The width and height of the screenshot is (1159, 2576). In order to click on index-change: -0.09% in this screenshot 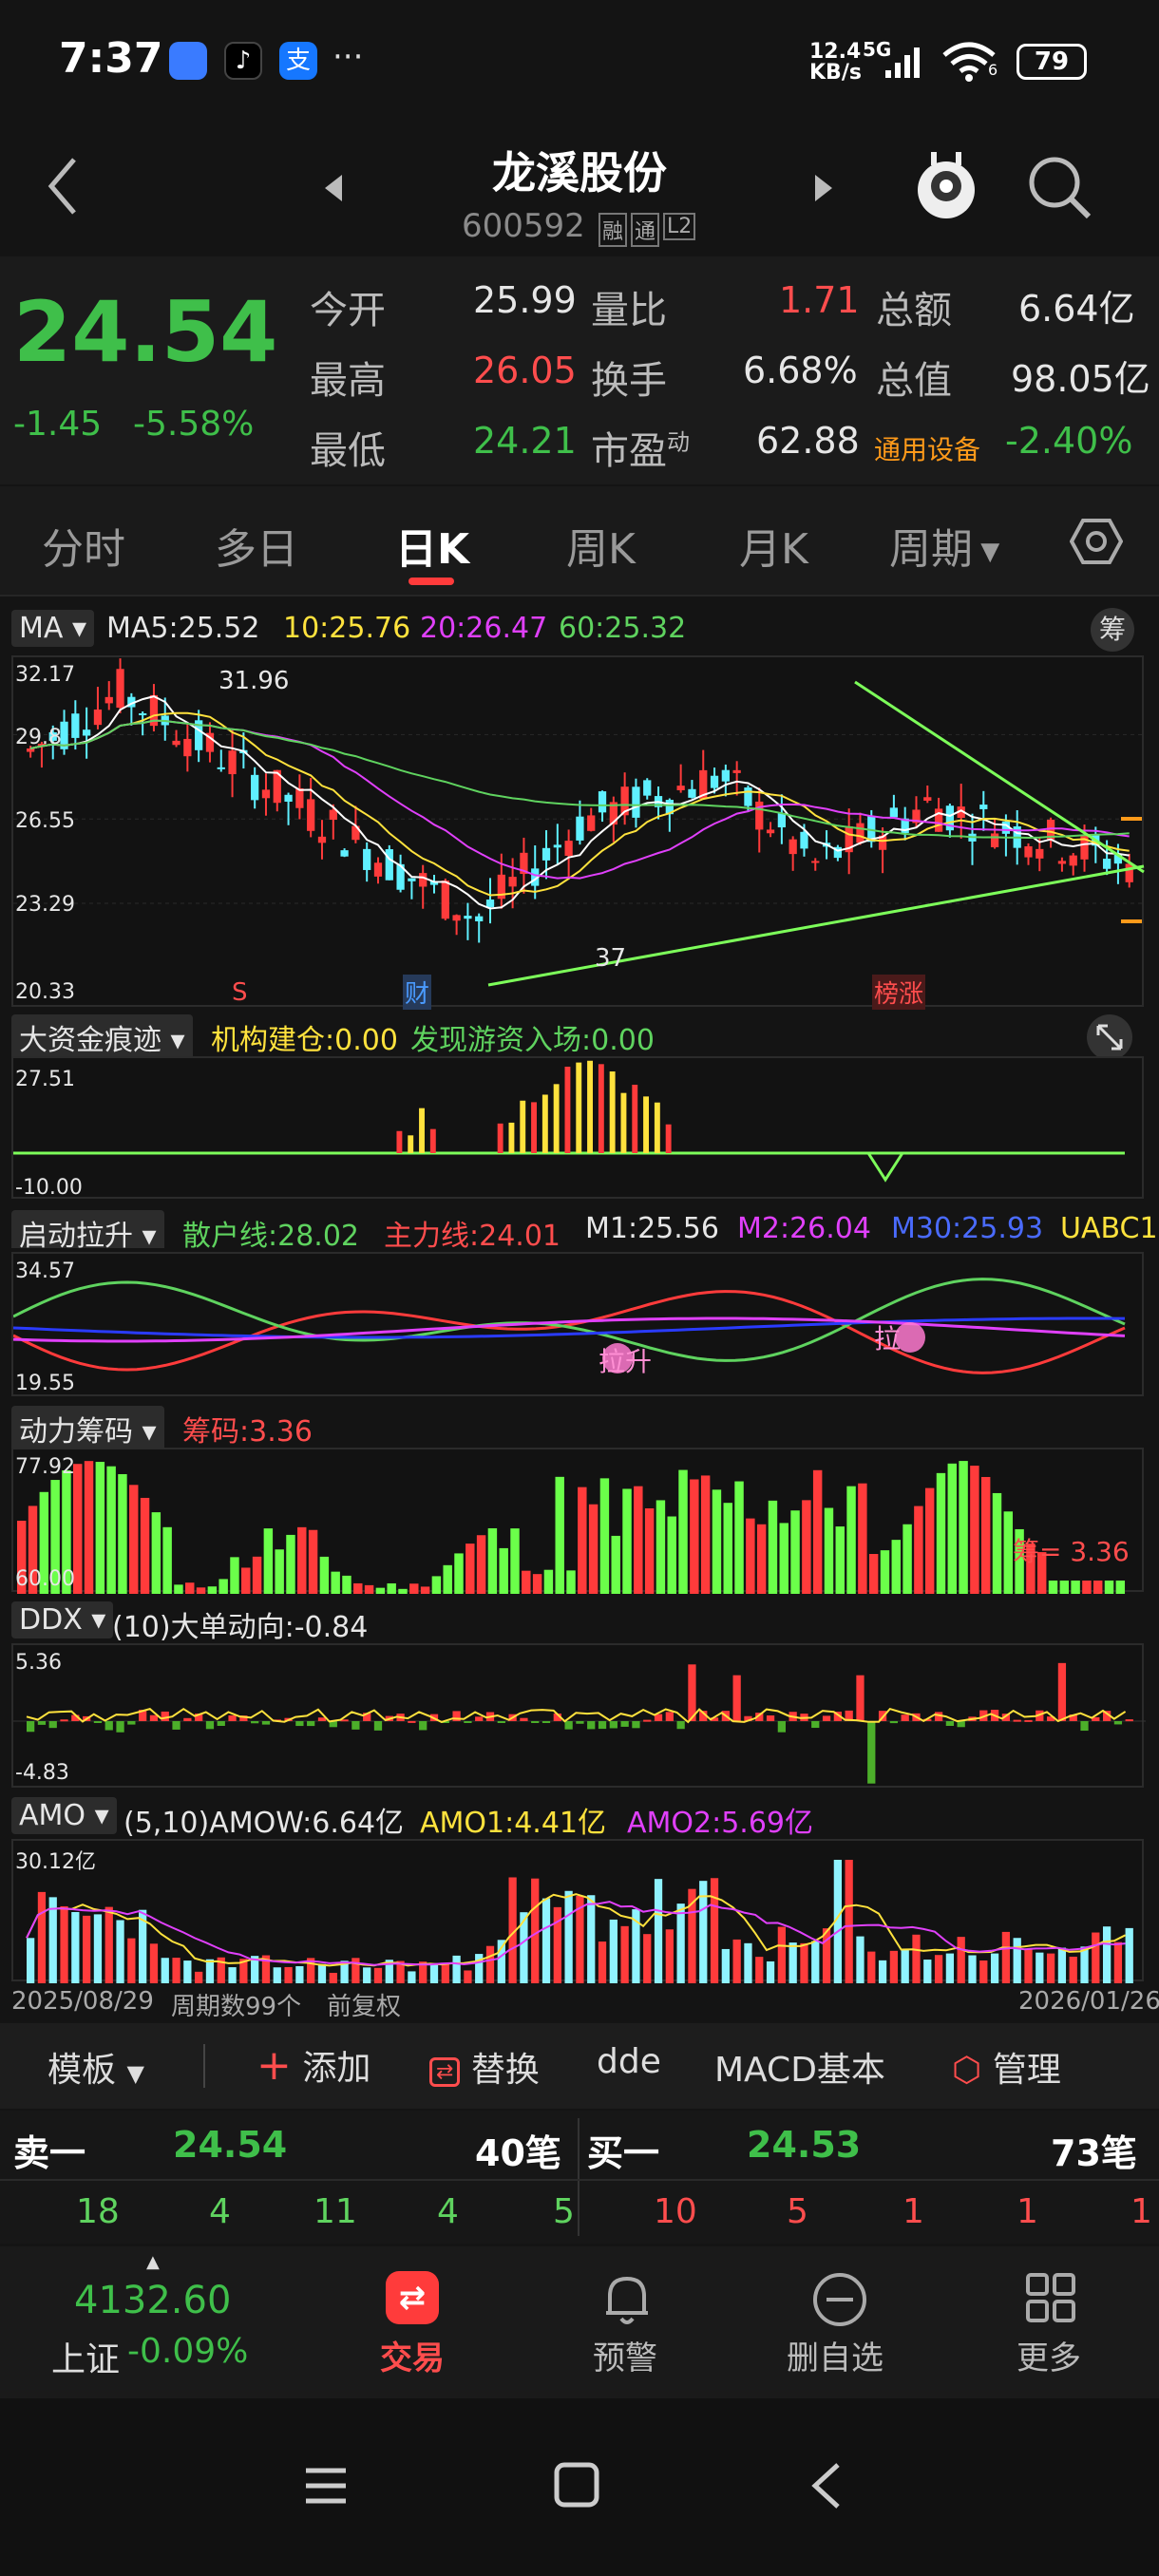, I will do `click(187, 2351)`.